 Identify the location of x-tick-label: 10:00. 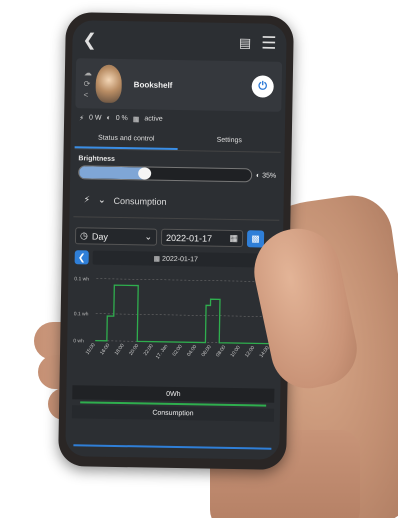
(236, 352).